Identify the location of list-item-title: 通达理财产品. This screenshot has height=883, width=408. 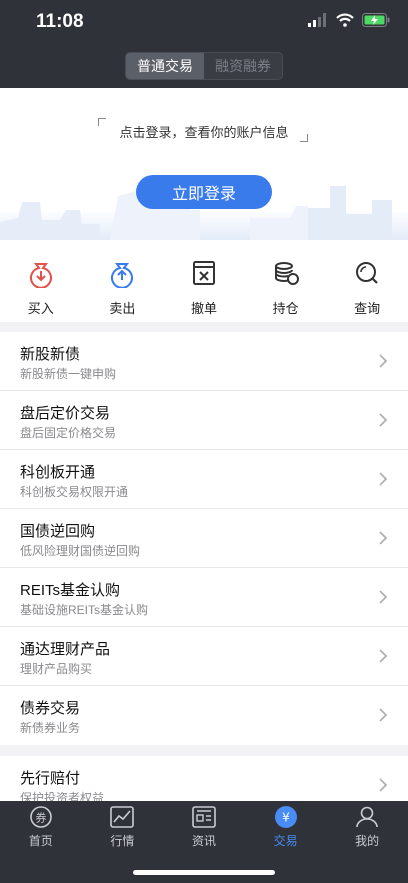
(65, 649).